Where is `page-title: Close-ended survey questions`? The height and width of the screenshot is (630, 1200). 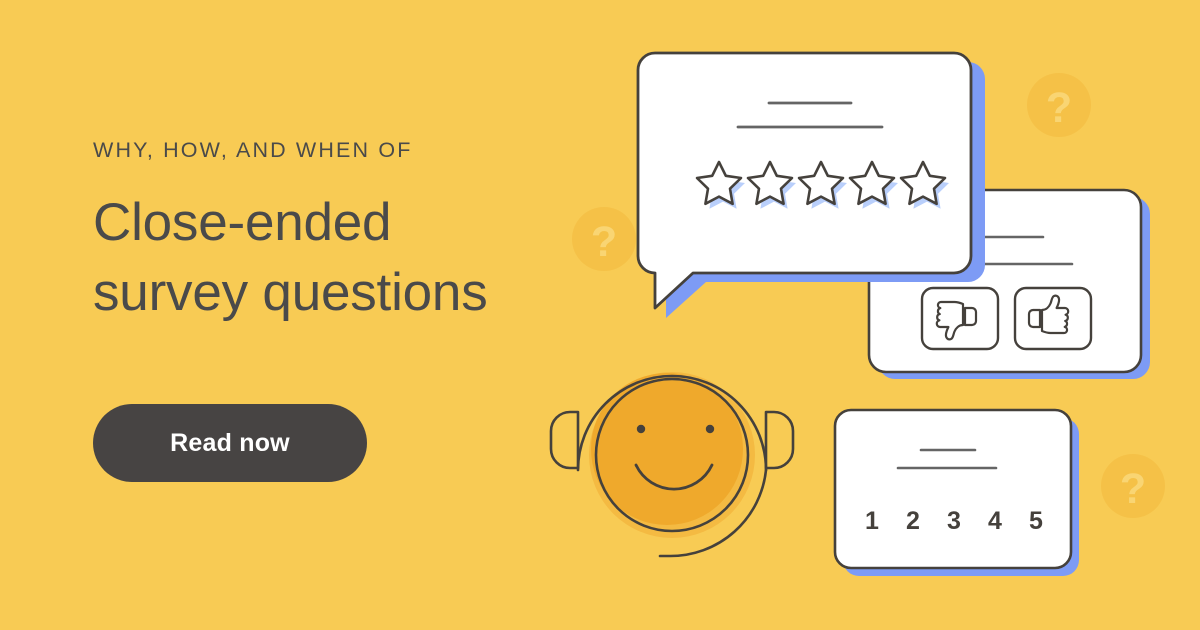
page-title: Close-ended survey questions is located at coordinates (328, 258).